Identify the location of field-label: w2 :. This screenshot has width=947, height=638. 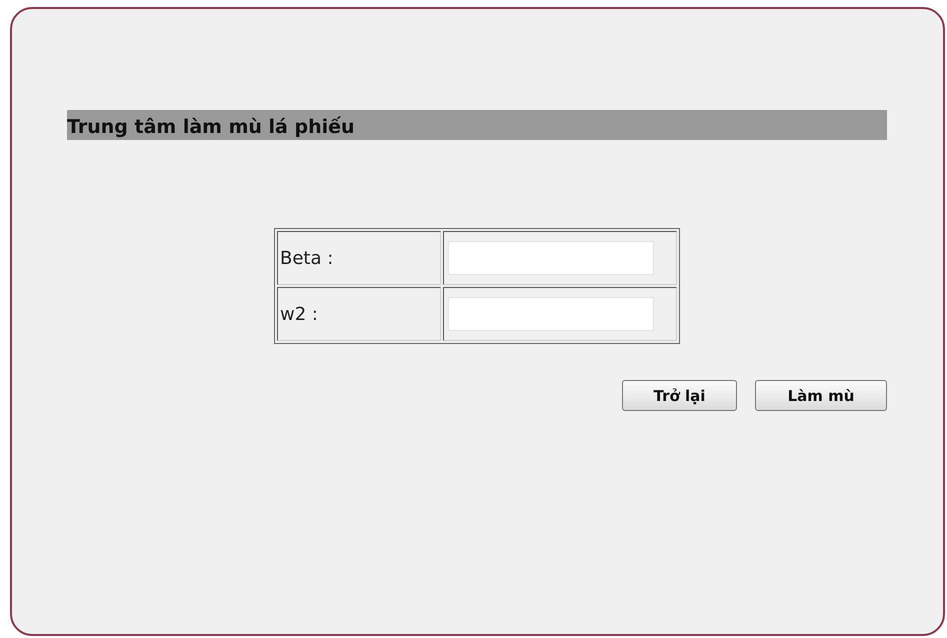
(359, 314).